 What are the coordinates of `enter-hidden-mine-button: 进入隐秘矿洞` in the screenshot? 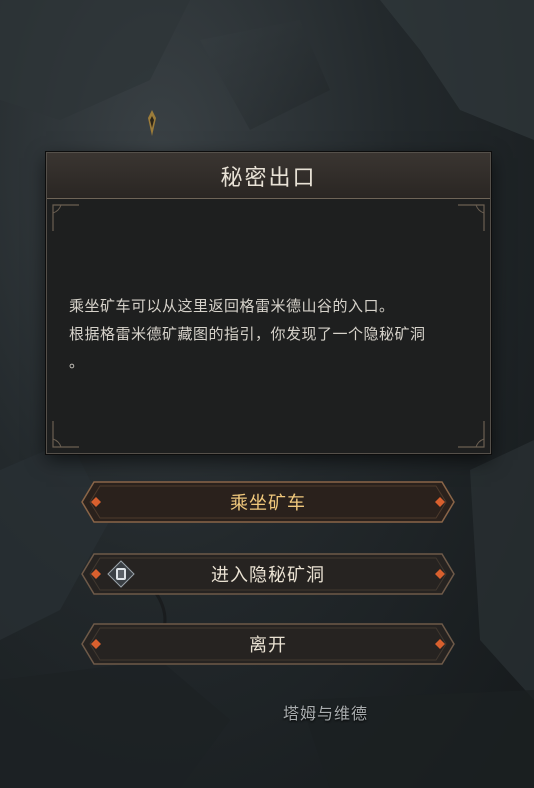 It's located at (268, 574).